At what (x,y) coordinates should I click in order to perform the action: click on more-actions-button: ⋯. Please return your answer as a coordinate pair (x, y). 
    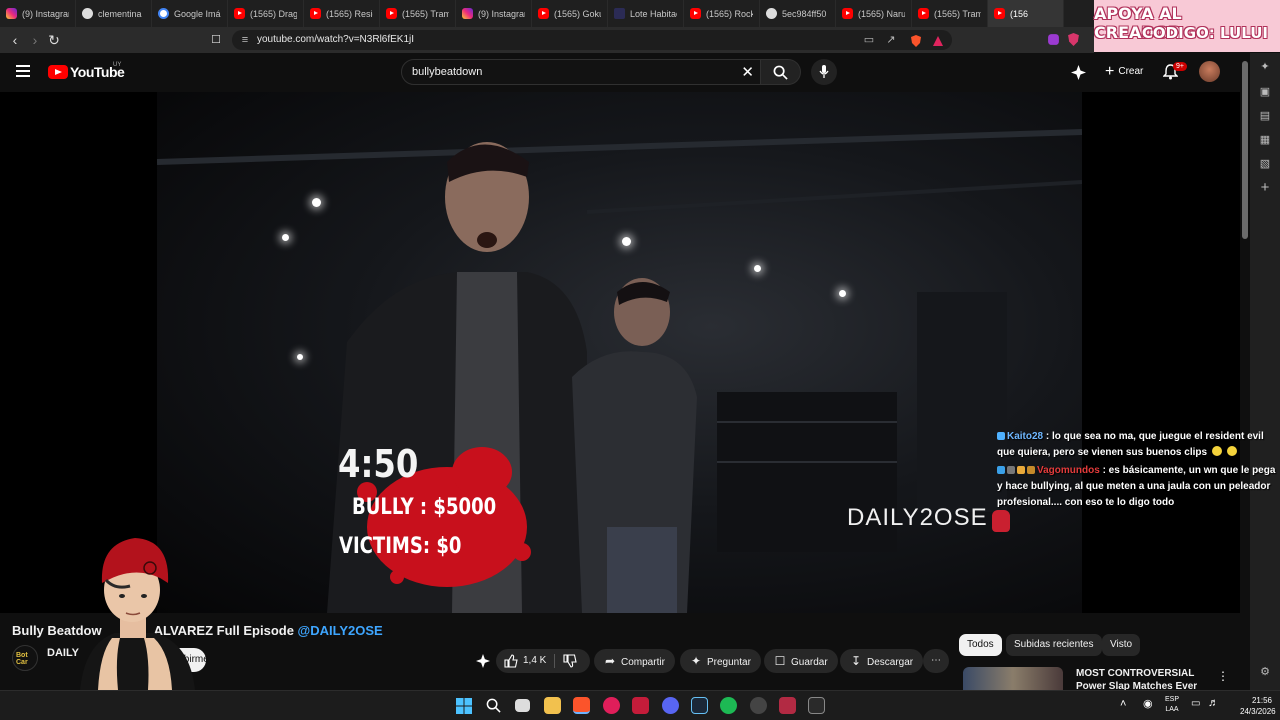
    Looking at the image, I should click on (936, 661).